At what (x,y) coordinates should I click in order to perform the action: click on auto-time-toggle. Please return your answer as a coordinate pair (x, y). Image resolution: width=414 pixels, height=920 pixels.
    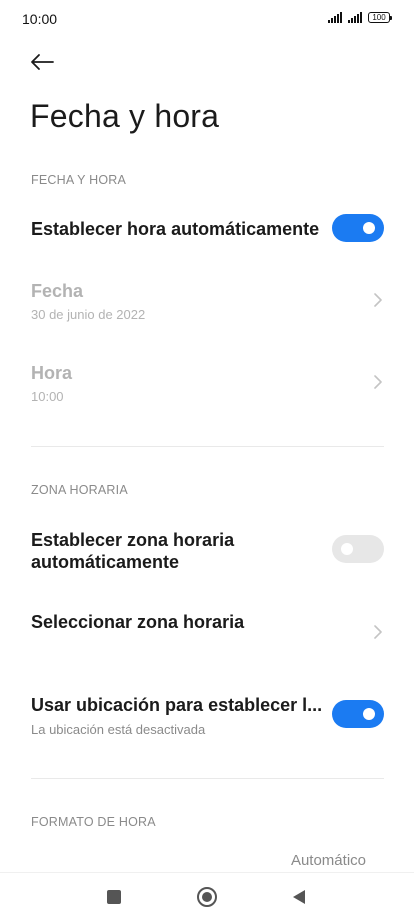
    Looking at the image, I should click on (358, 228).